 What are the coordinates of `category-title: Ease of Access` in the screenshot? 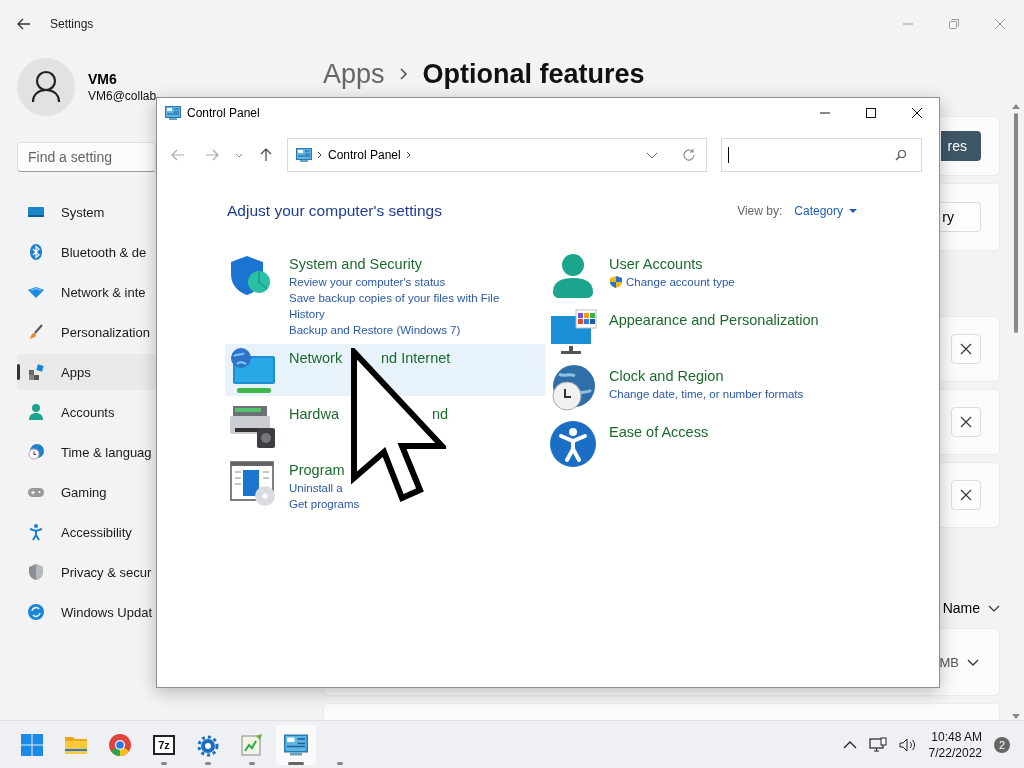 It's located at (659, 432).